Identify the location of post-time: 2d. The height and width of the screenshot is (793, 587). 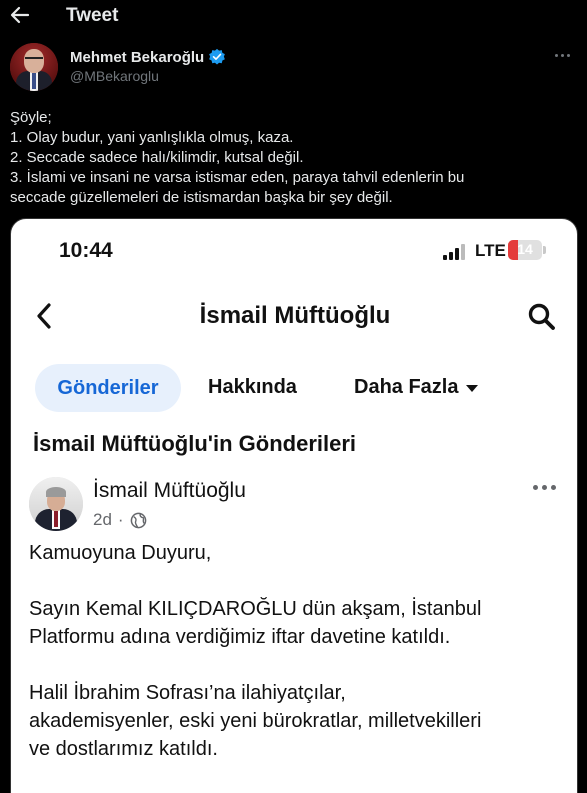
(102, 520).